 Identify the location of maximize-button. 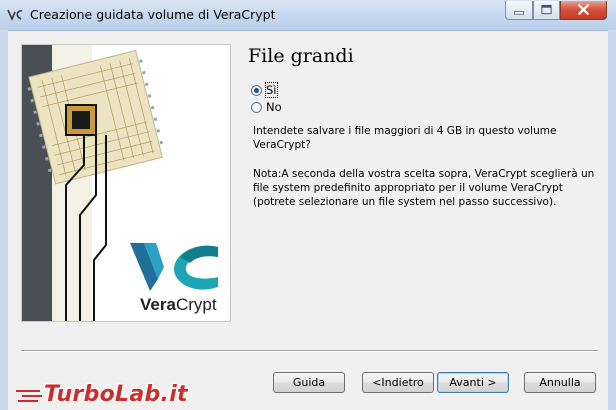
(546, 10).